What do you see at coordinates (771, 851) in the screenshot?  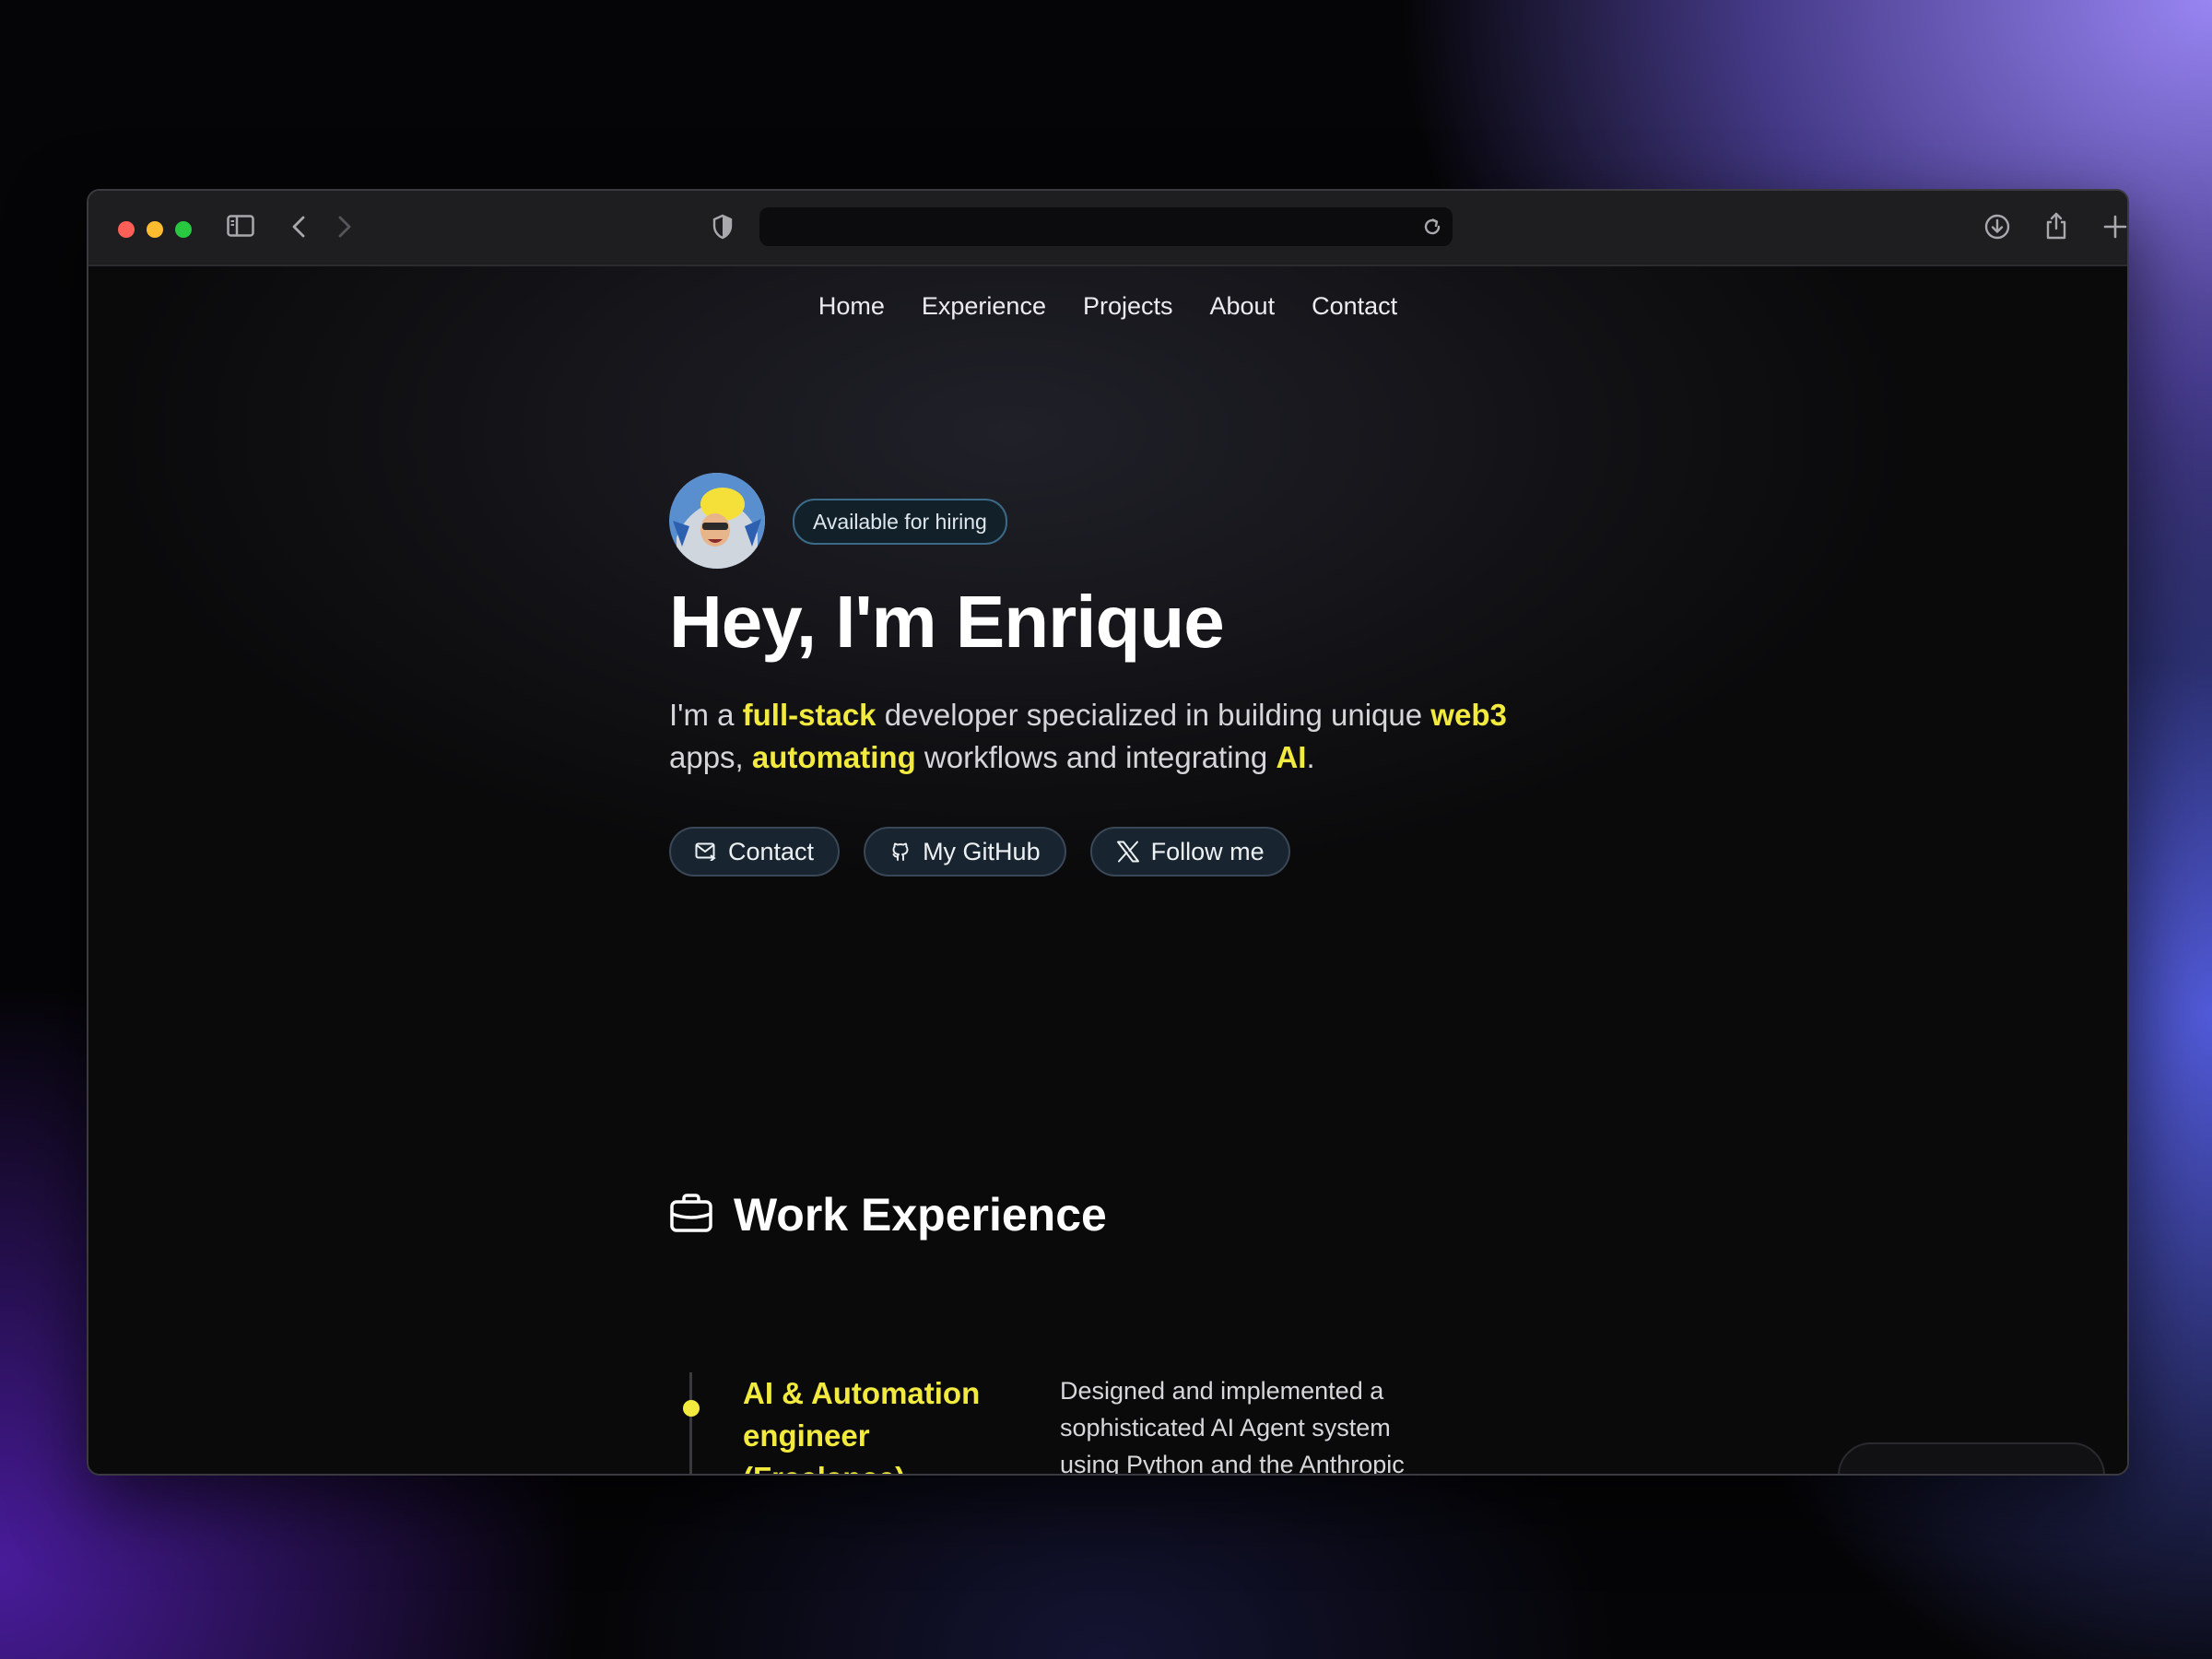 I see `contact-button-label: Contact` at bounding box center [771, 851].